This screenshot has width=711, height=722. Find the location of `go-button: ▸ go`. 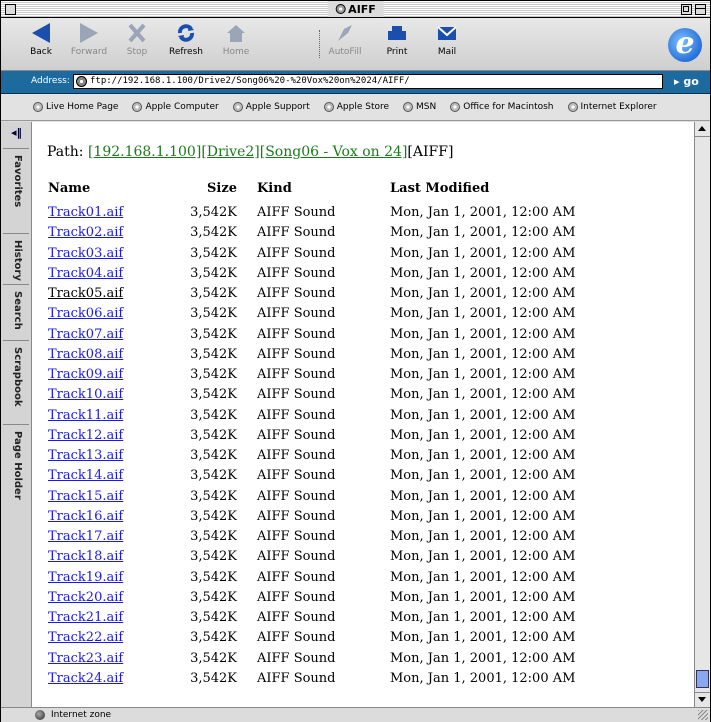

go-button: ▸ go is located at coordinates (686, 81).